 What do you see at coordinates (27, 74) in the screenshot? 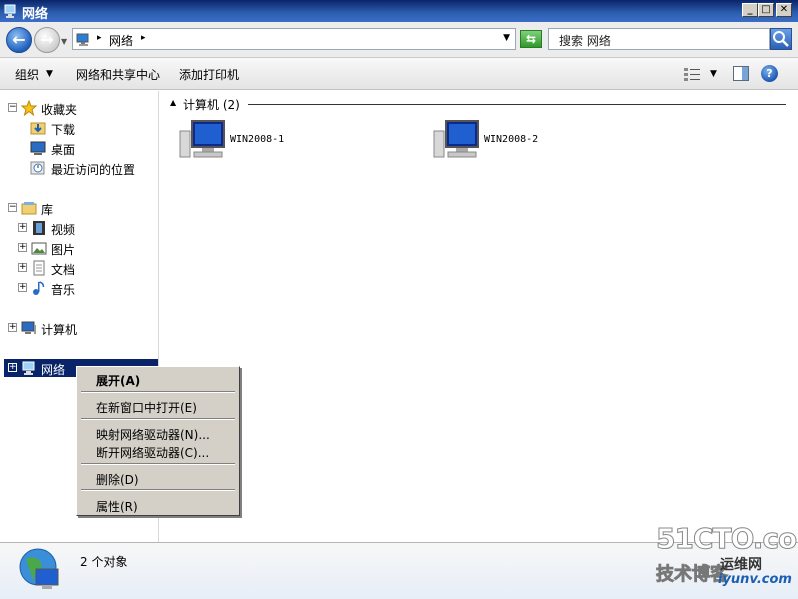
I see `organize-button: 组织` at bounding box center [27, 74].